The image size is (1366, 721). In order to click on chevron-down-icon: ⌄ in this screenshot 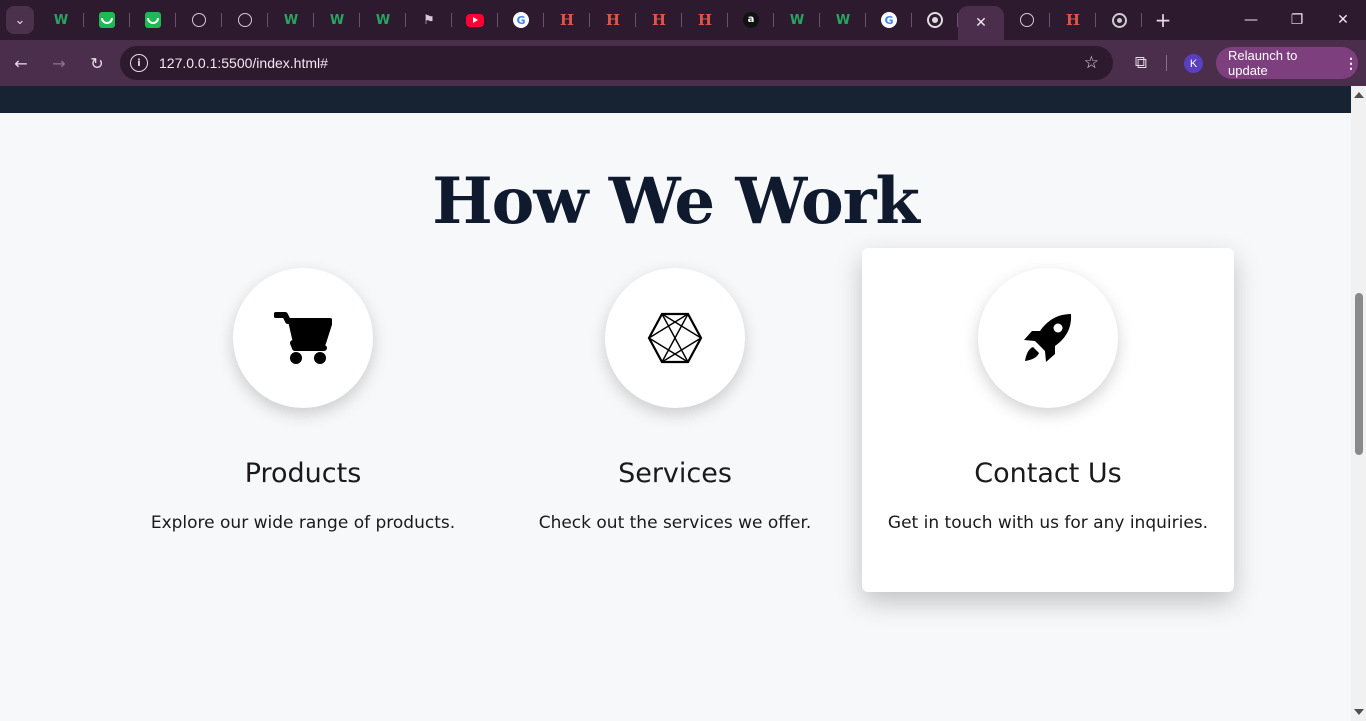, I will do `click(20, 20)`.